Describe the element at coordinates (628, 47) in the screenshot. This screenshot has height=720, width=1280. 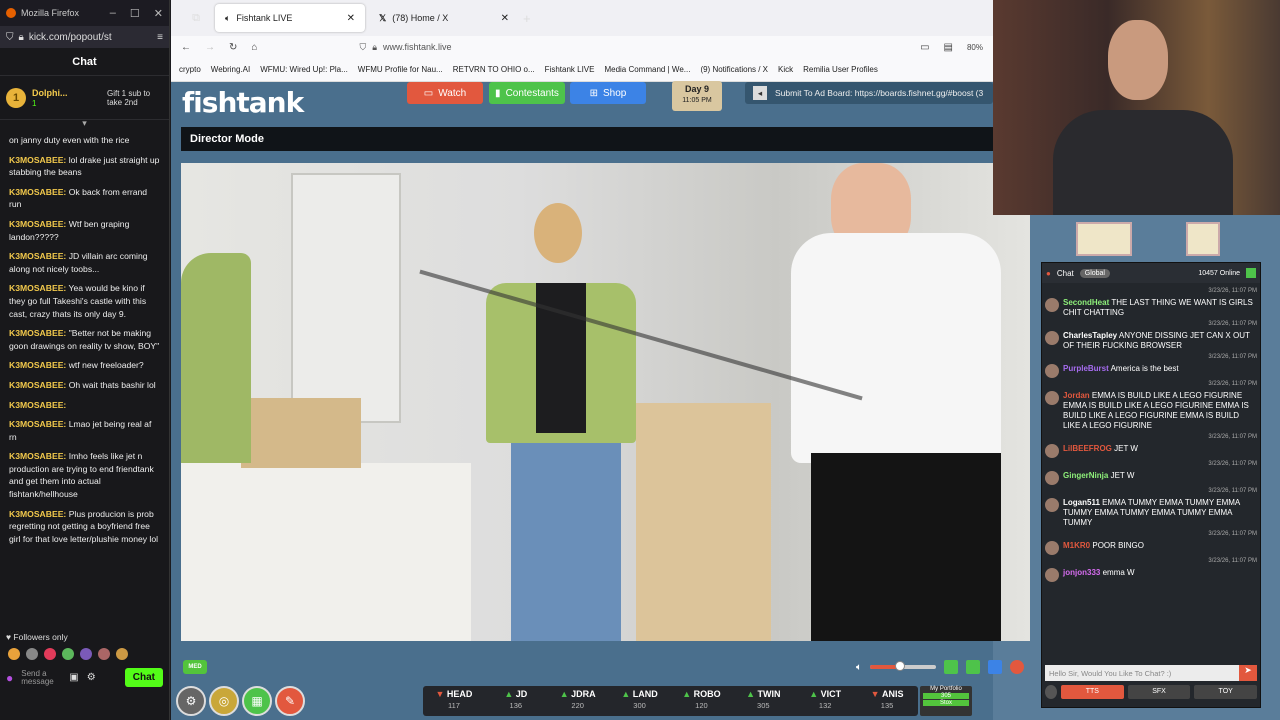
I see `url-bar: ⛉ 🔒︎ www.fishtank.live` at that location.